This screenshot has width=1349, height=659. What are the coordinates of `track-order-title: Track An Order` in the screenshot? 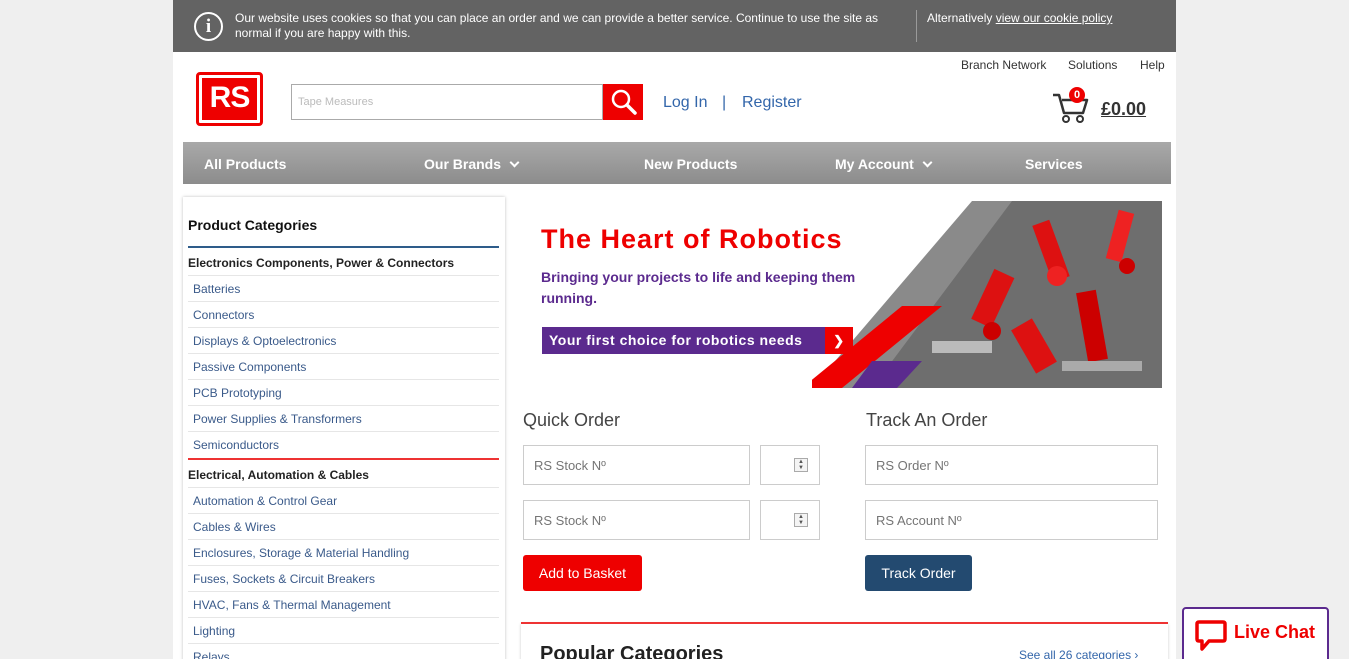 It's located at (927, 420).